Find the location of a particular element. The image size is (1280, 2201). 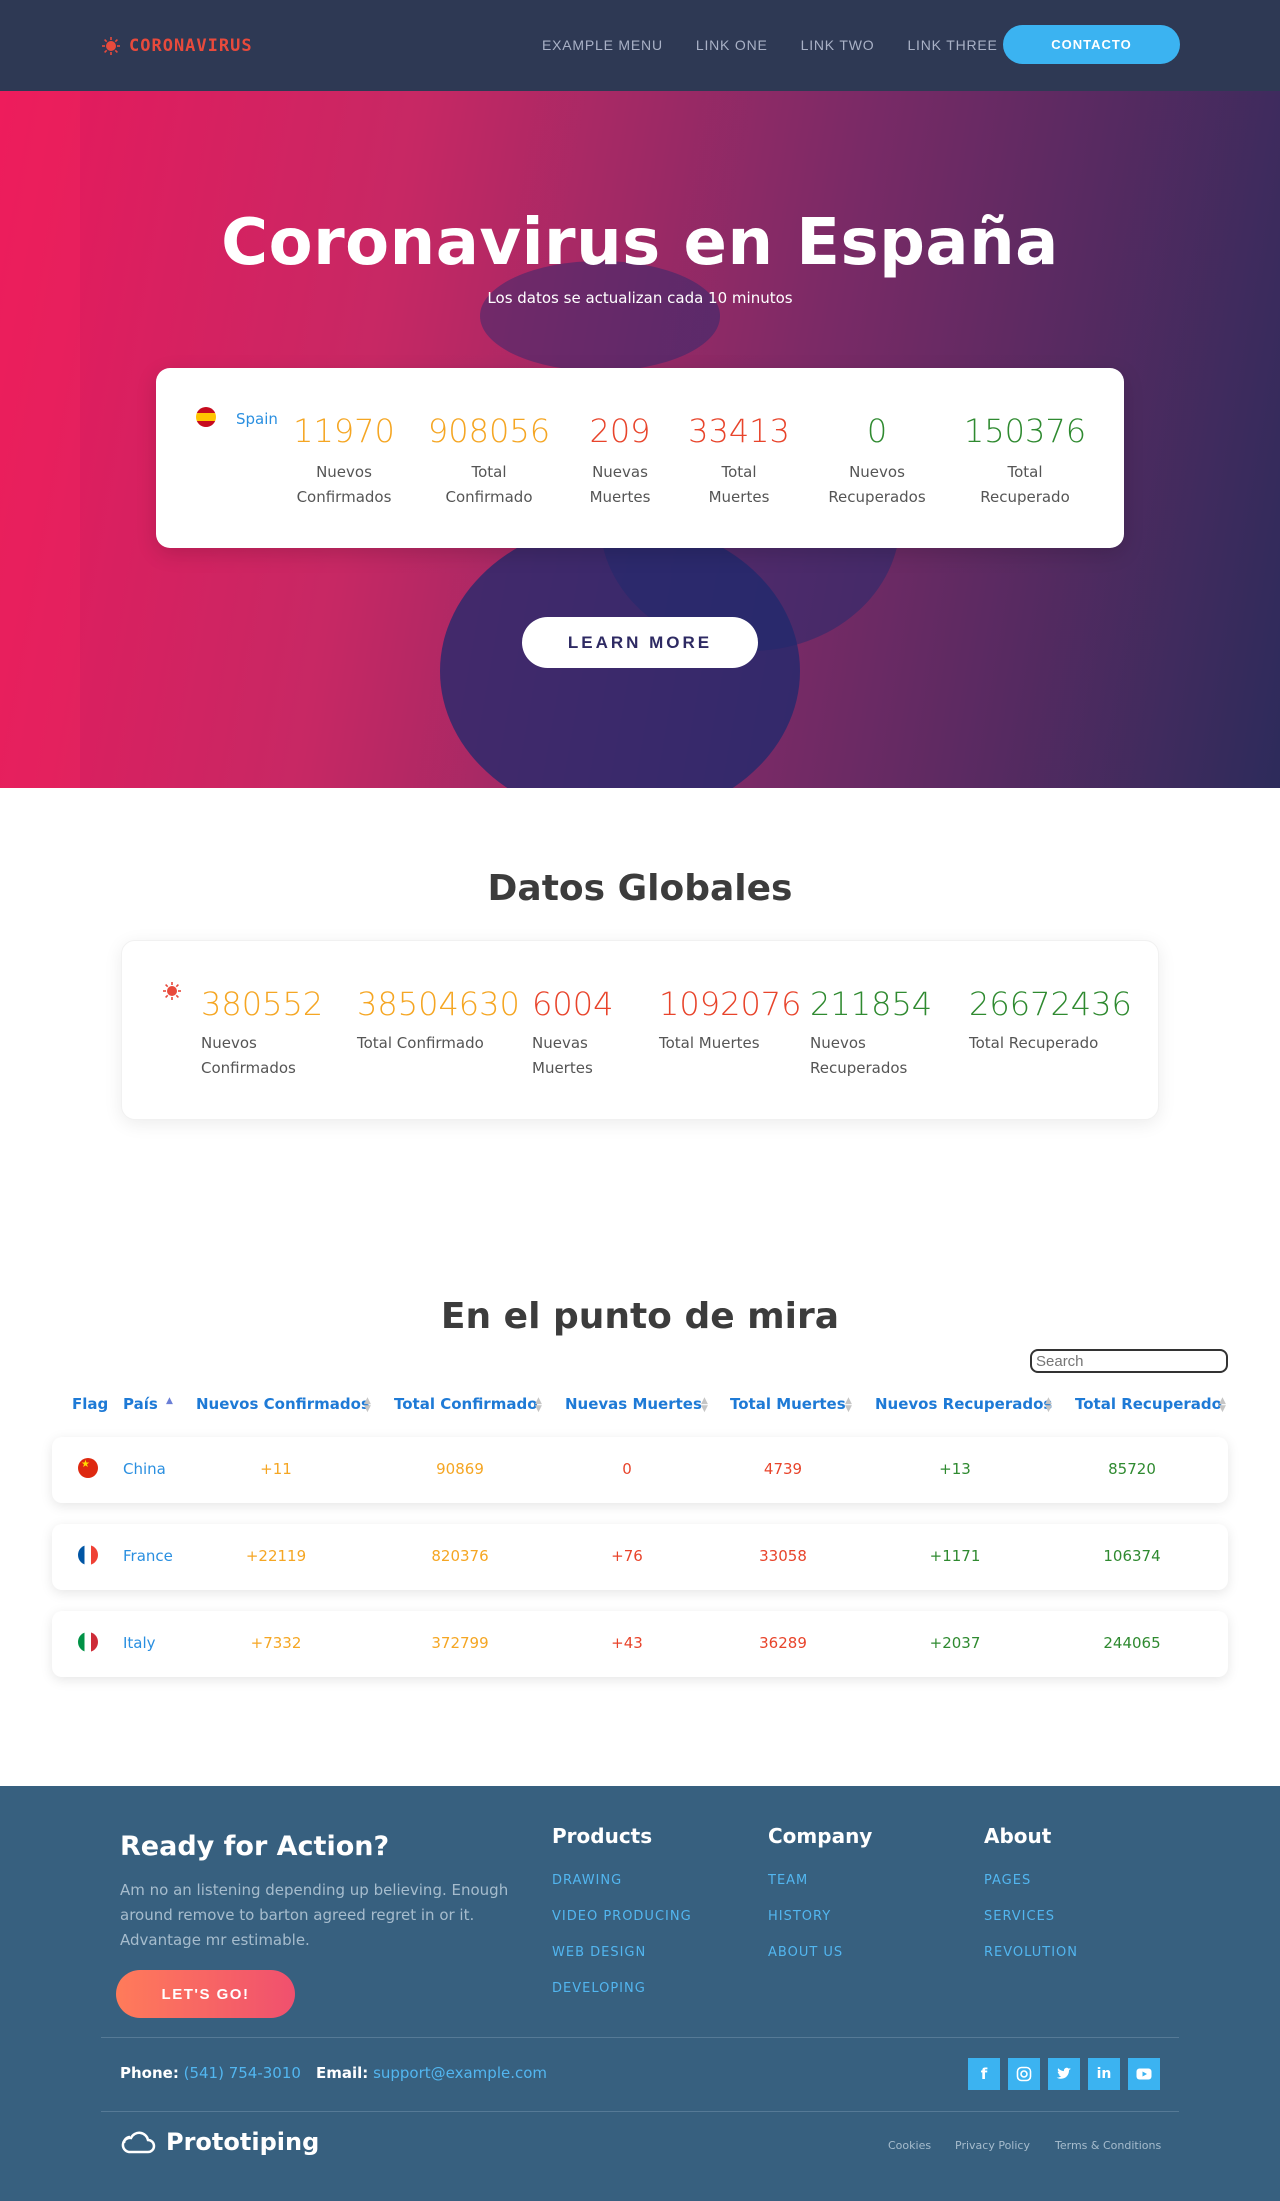

email-link: support@example.com is located at coordinates (460, 2073).